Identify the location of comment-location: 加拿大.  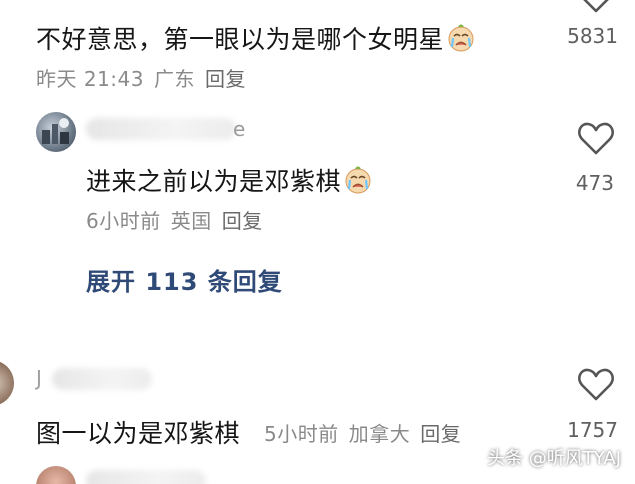
(379, 434).